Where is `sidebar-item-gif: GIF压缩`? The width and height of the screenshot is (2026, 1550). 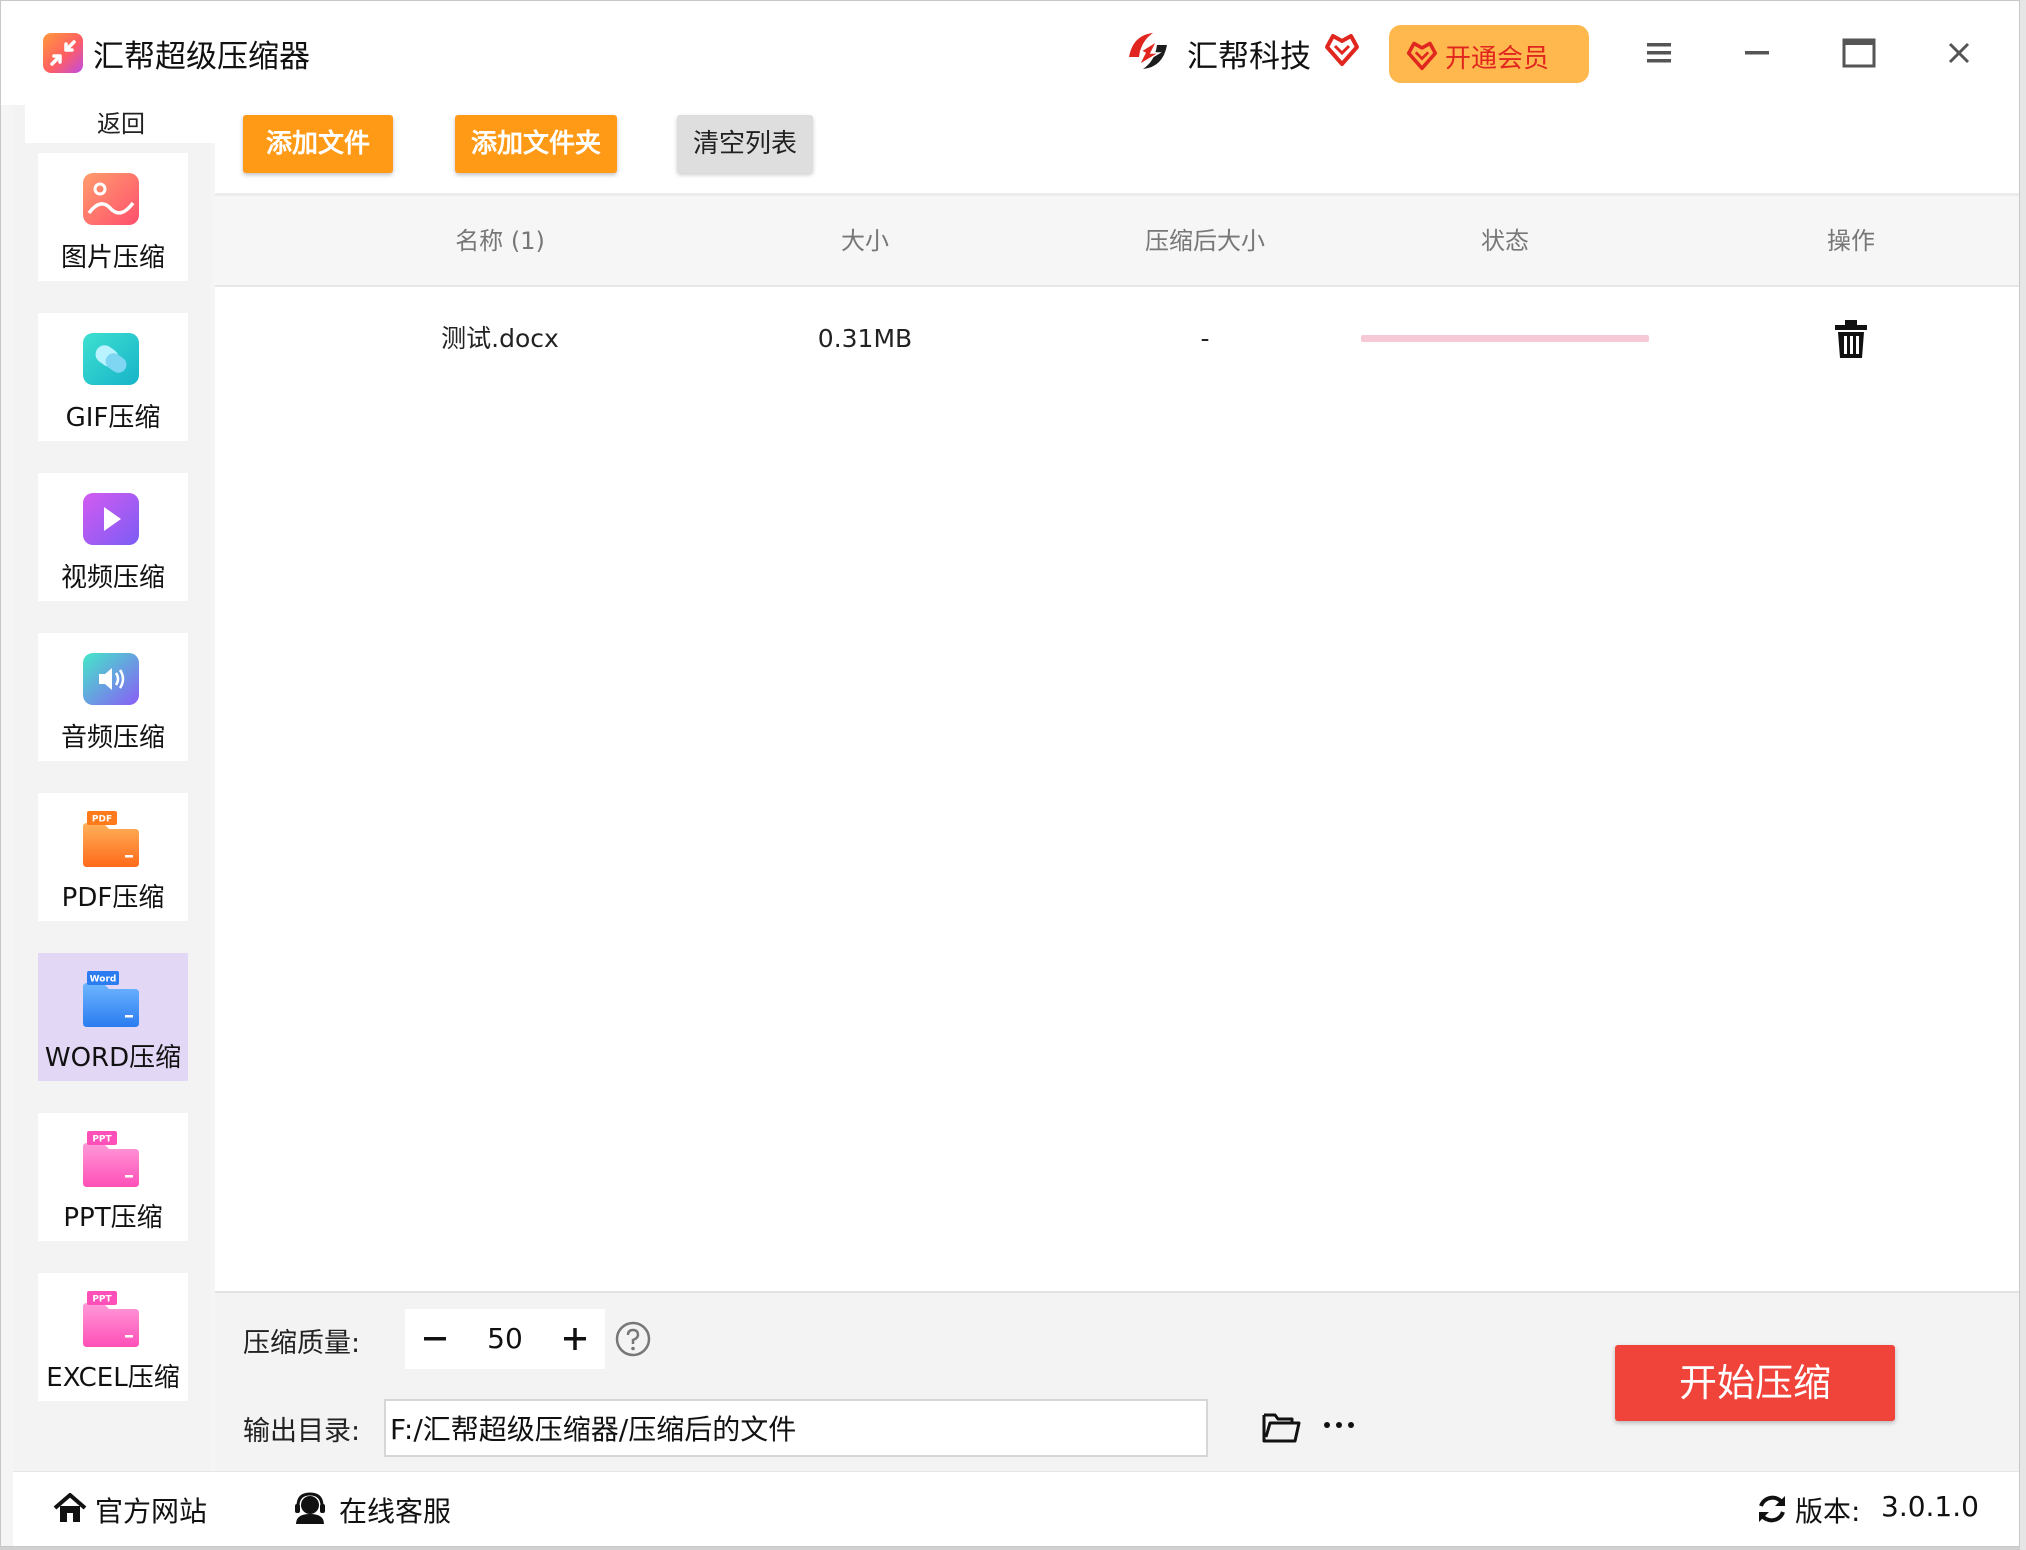 sidebar-item-gif: GIF压缩 is located at coordinates (113, 377).